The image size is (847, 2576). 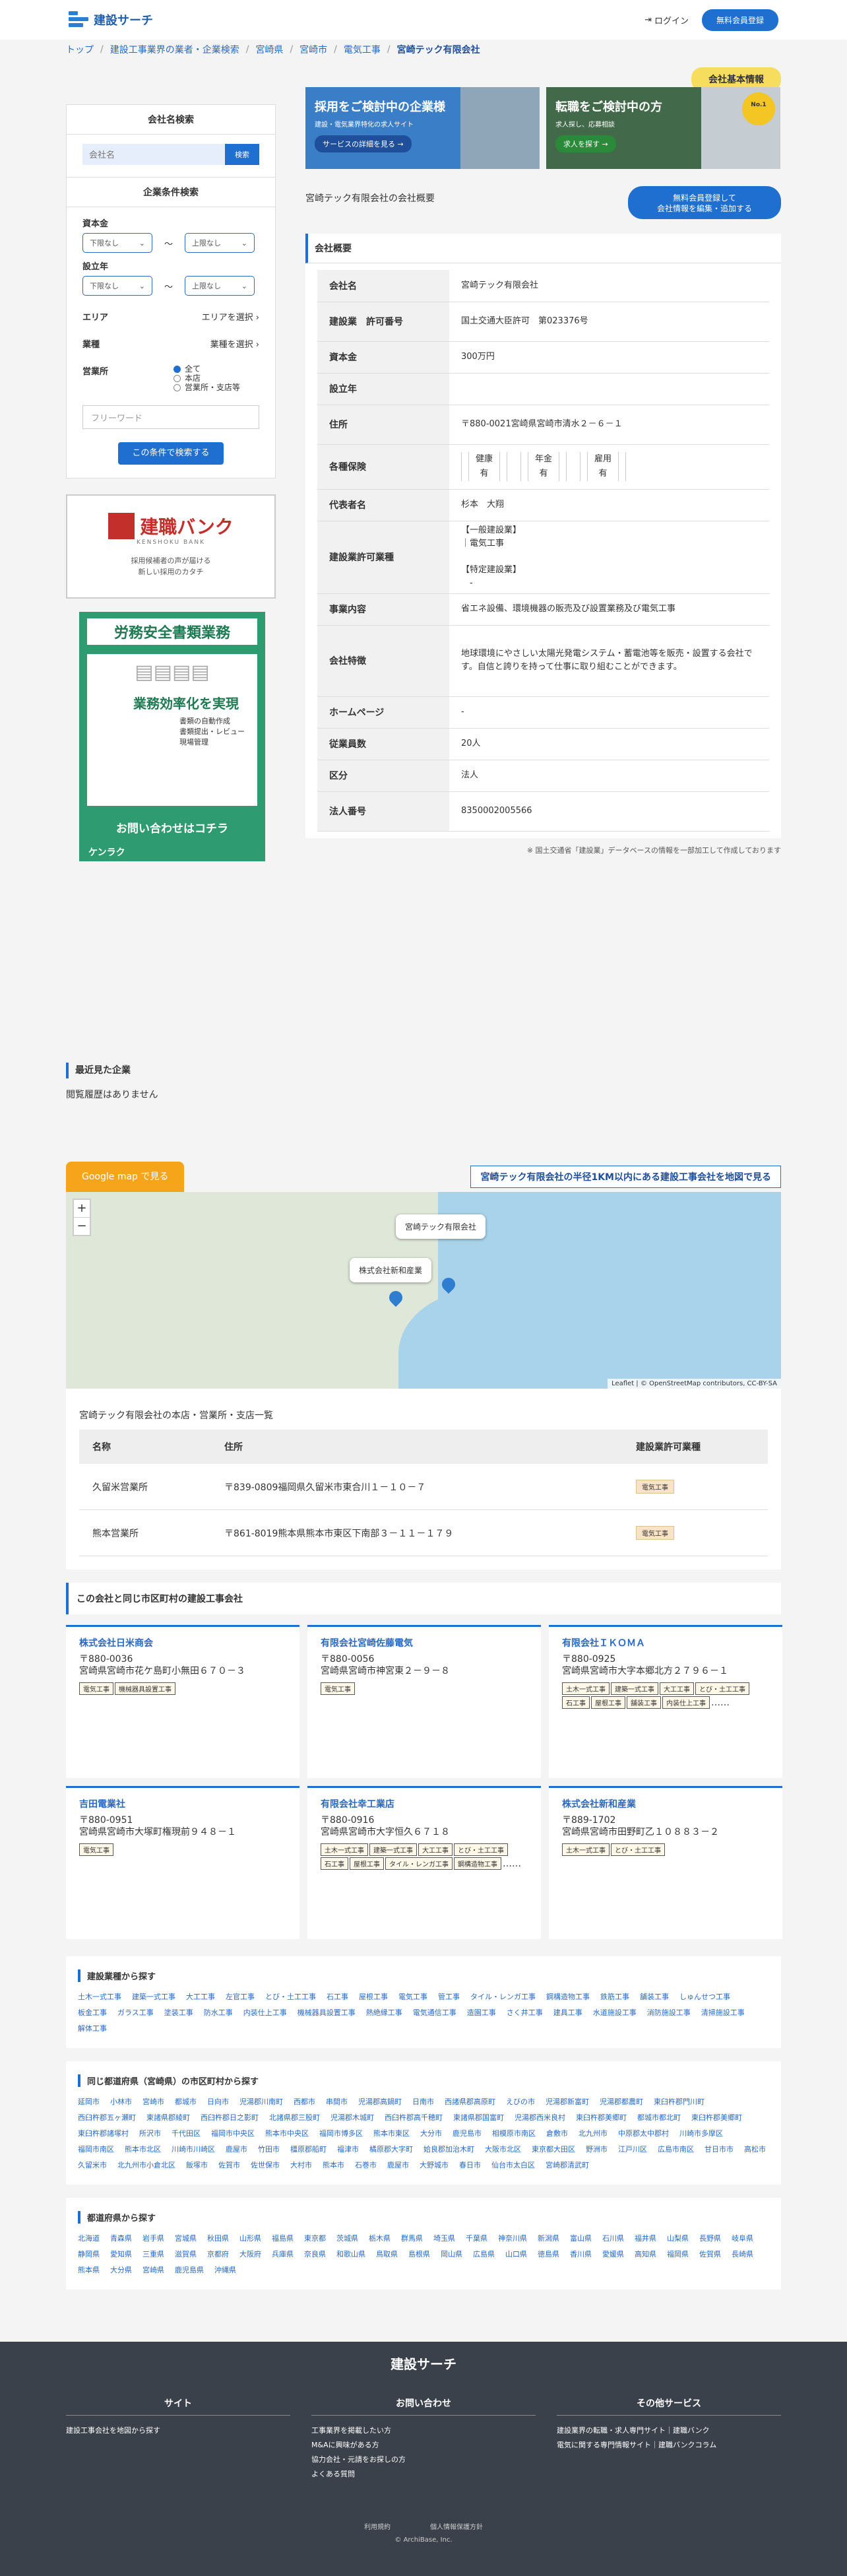 I want to click on cities-link: えびの市, so click(x=520, y=2102).